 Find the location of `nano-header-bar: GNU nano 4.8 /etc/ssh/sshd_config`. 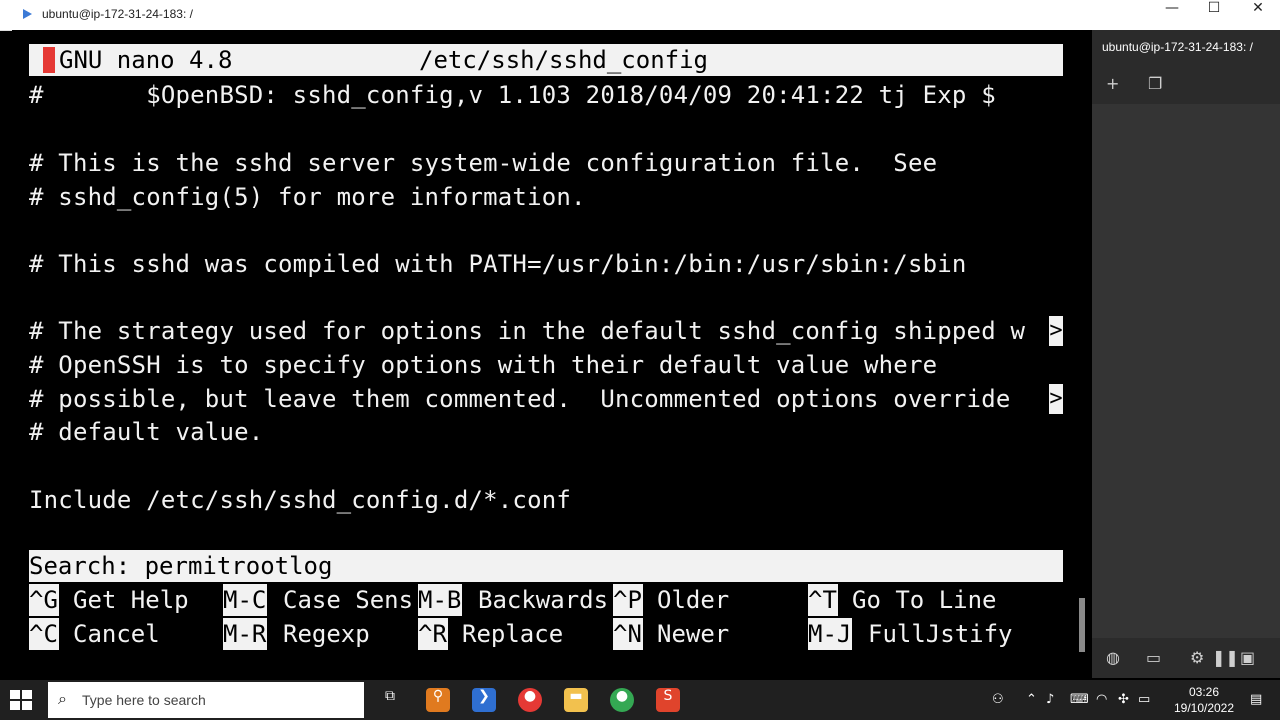

nano-header-bar: GNU nano 4.8 /etc/ssh/sshd_config is located at coordinates (546, 60).